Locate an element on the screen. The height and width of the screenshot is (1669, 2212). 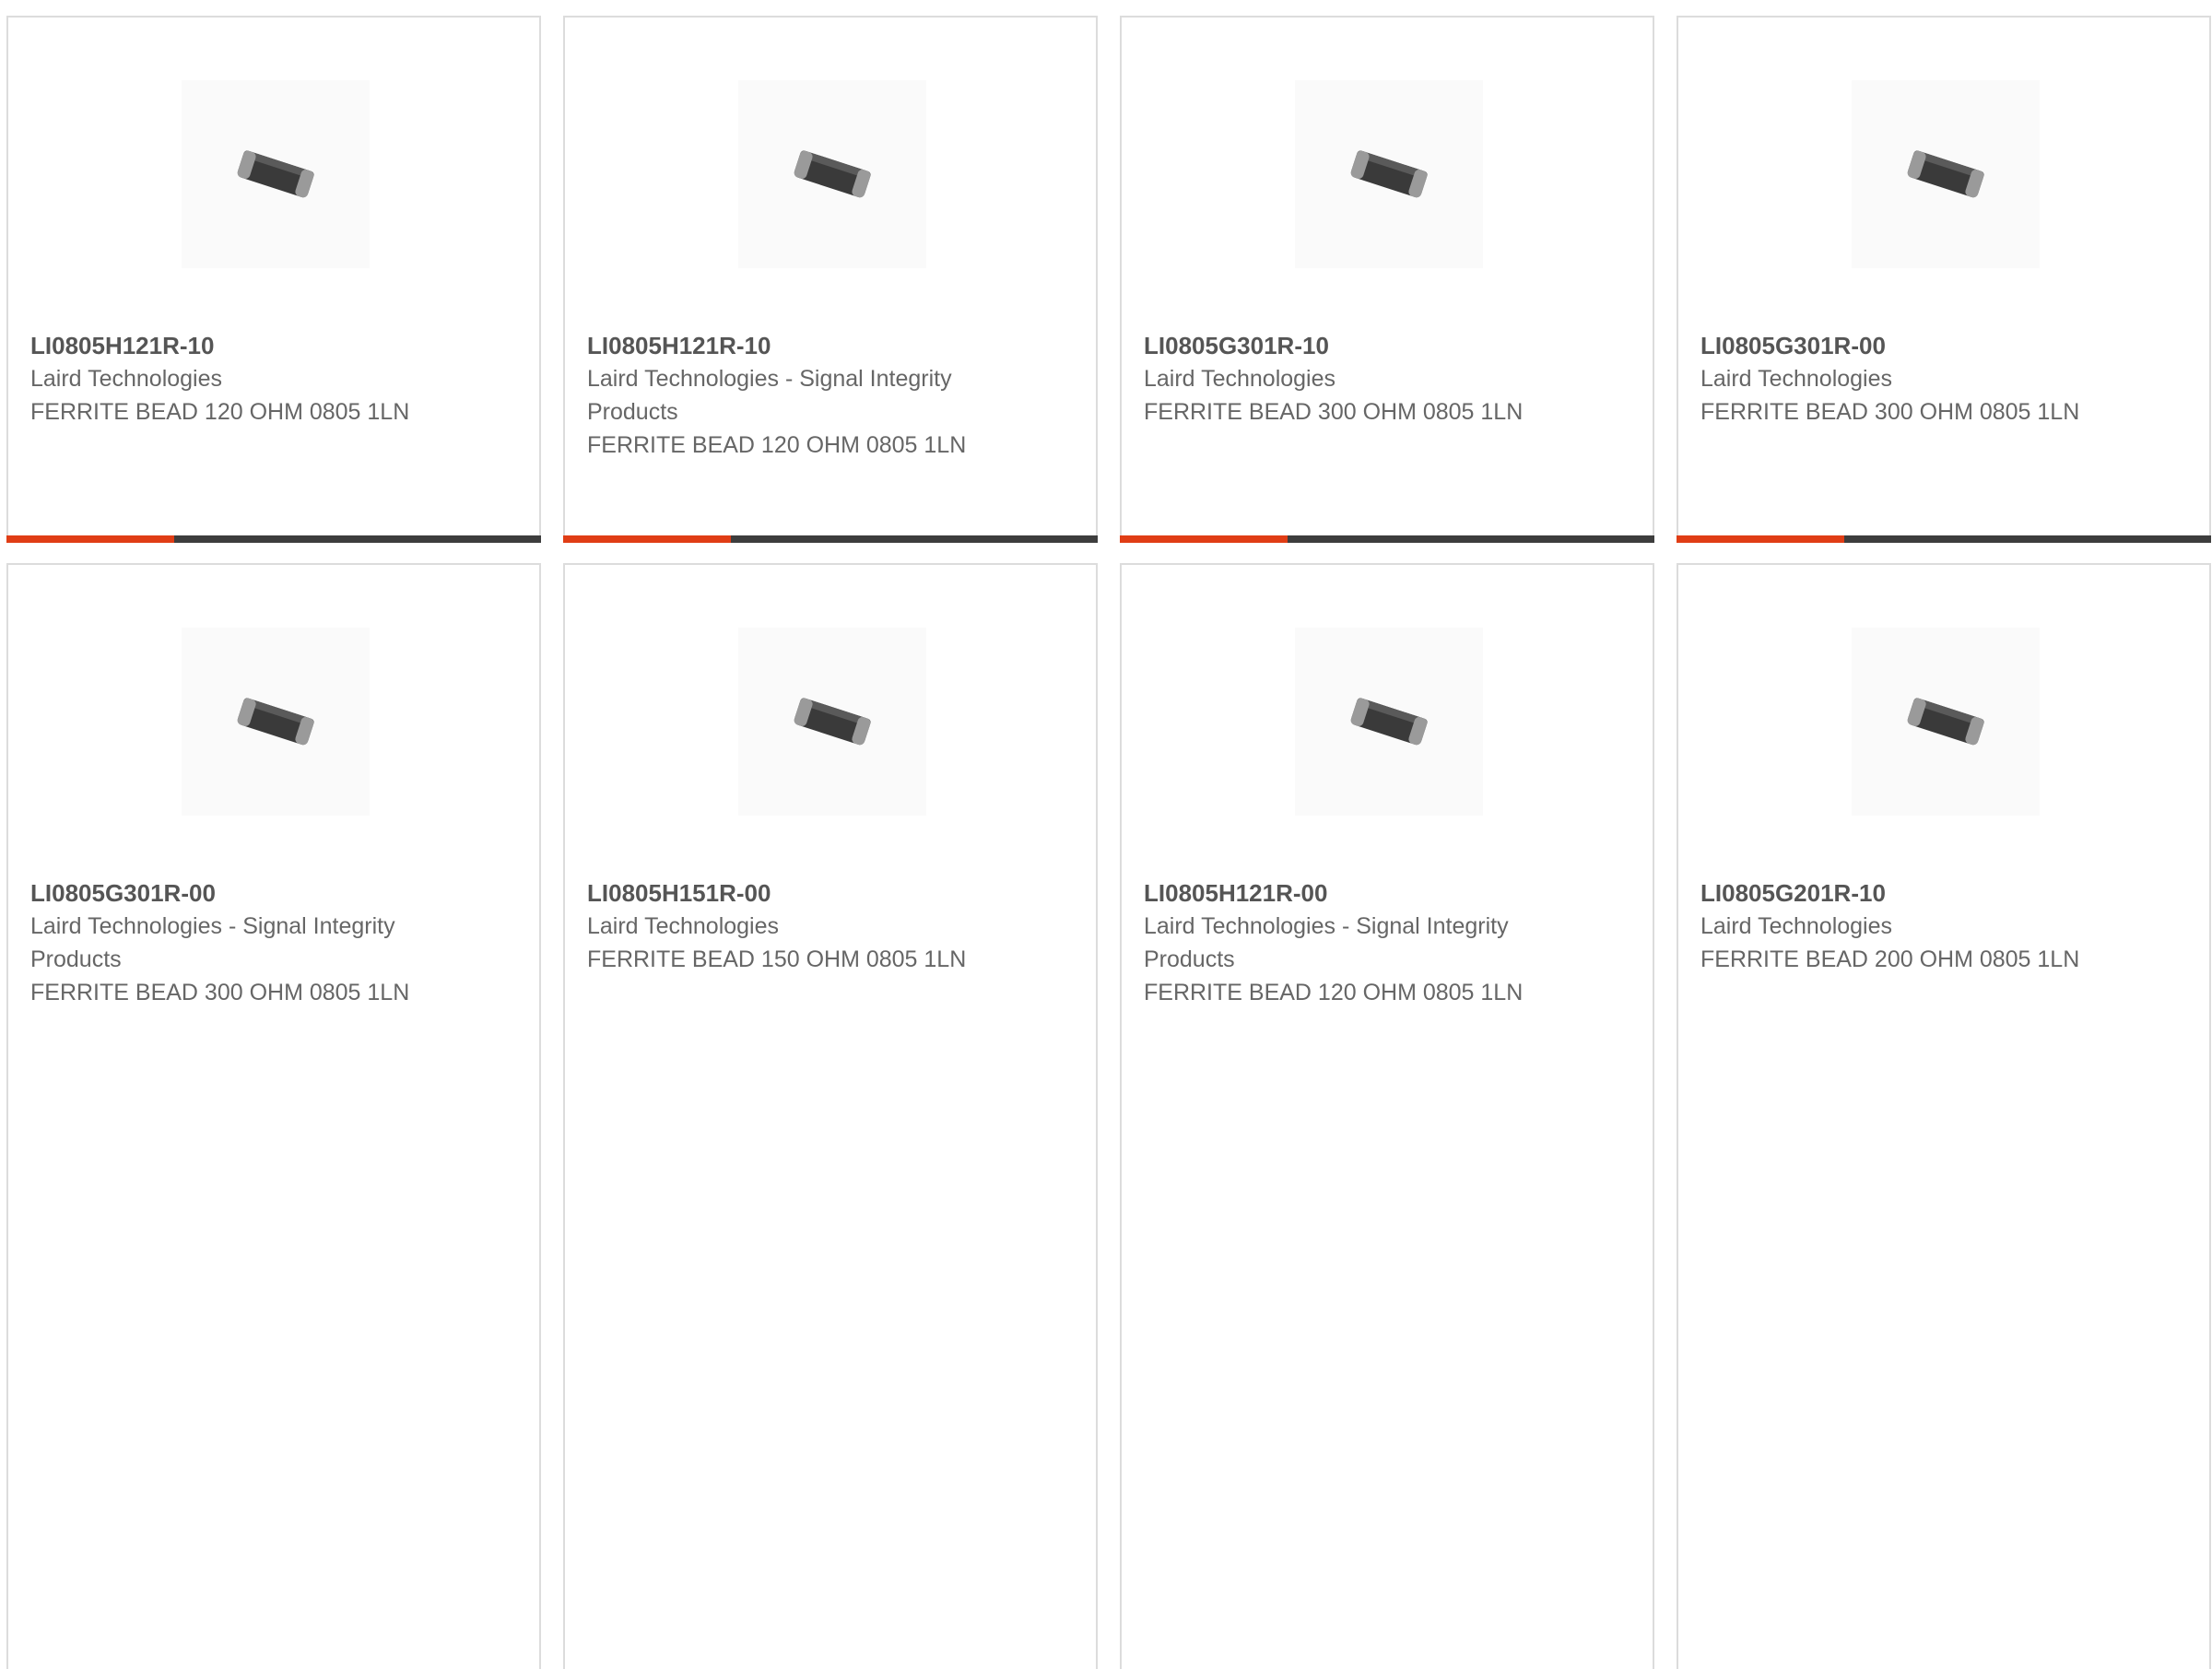
product-description: FERRITE BEAD 200 OHM 0805 1LN is located at coordinates (1890, 959).